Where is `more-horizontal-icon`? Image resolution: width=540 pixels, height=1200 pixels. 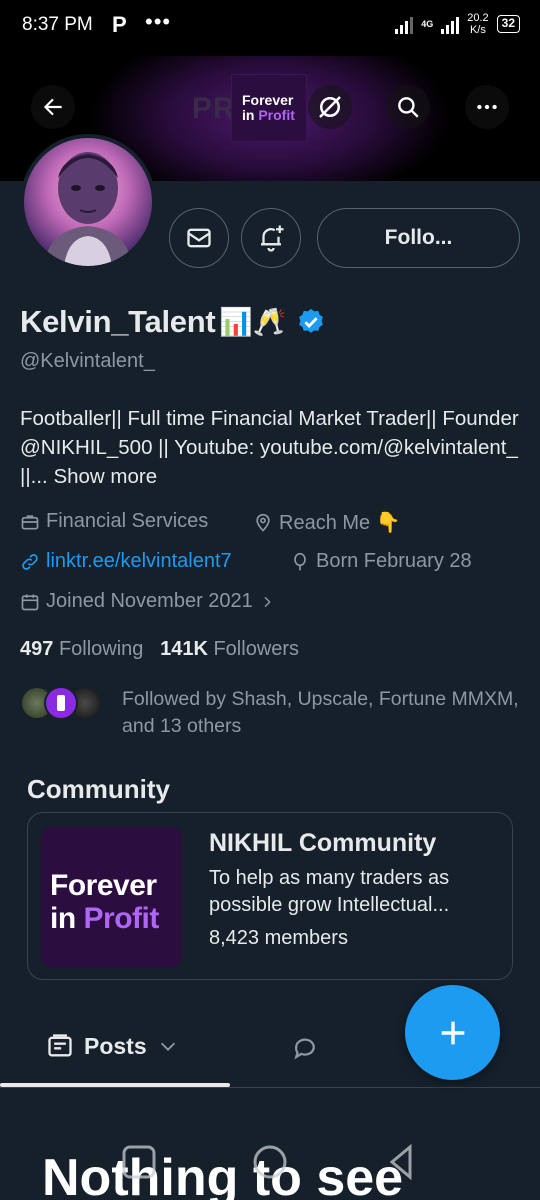
more-horizontal-icon is located at coordinates (487, 107).